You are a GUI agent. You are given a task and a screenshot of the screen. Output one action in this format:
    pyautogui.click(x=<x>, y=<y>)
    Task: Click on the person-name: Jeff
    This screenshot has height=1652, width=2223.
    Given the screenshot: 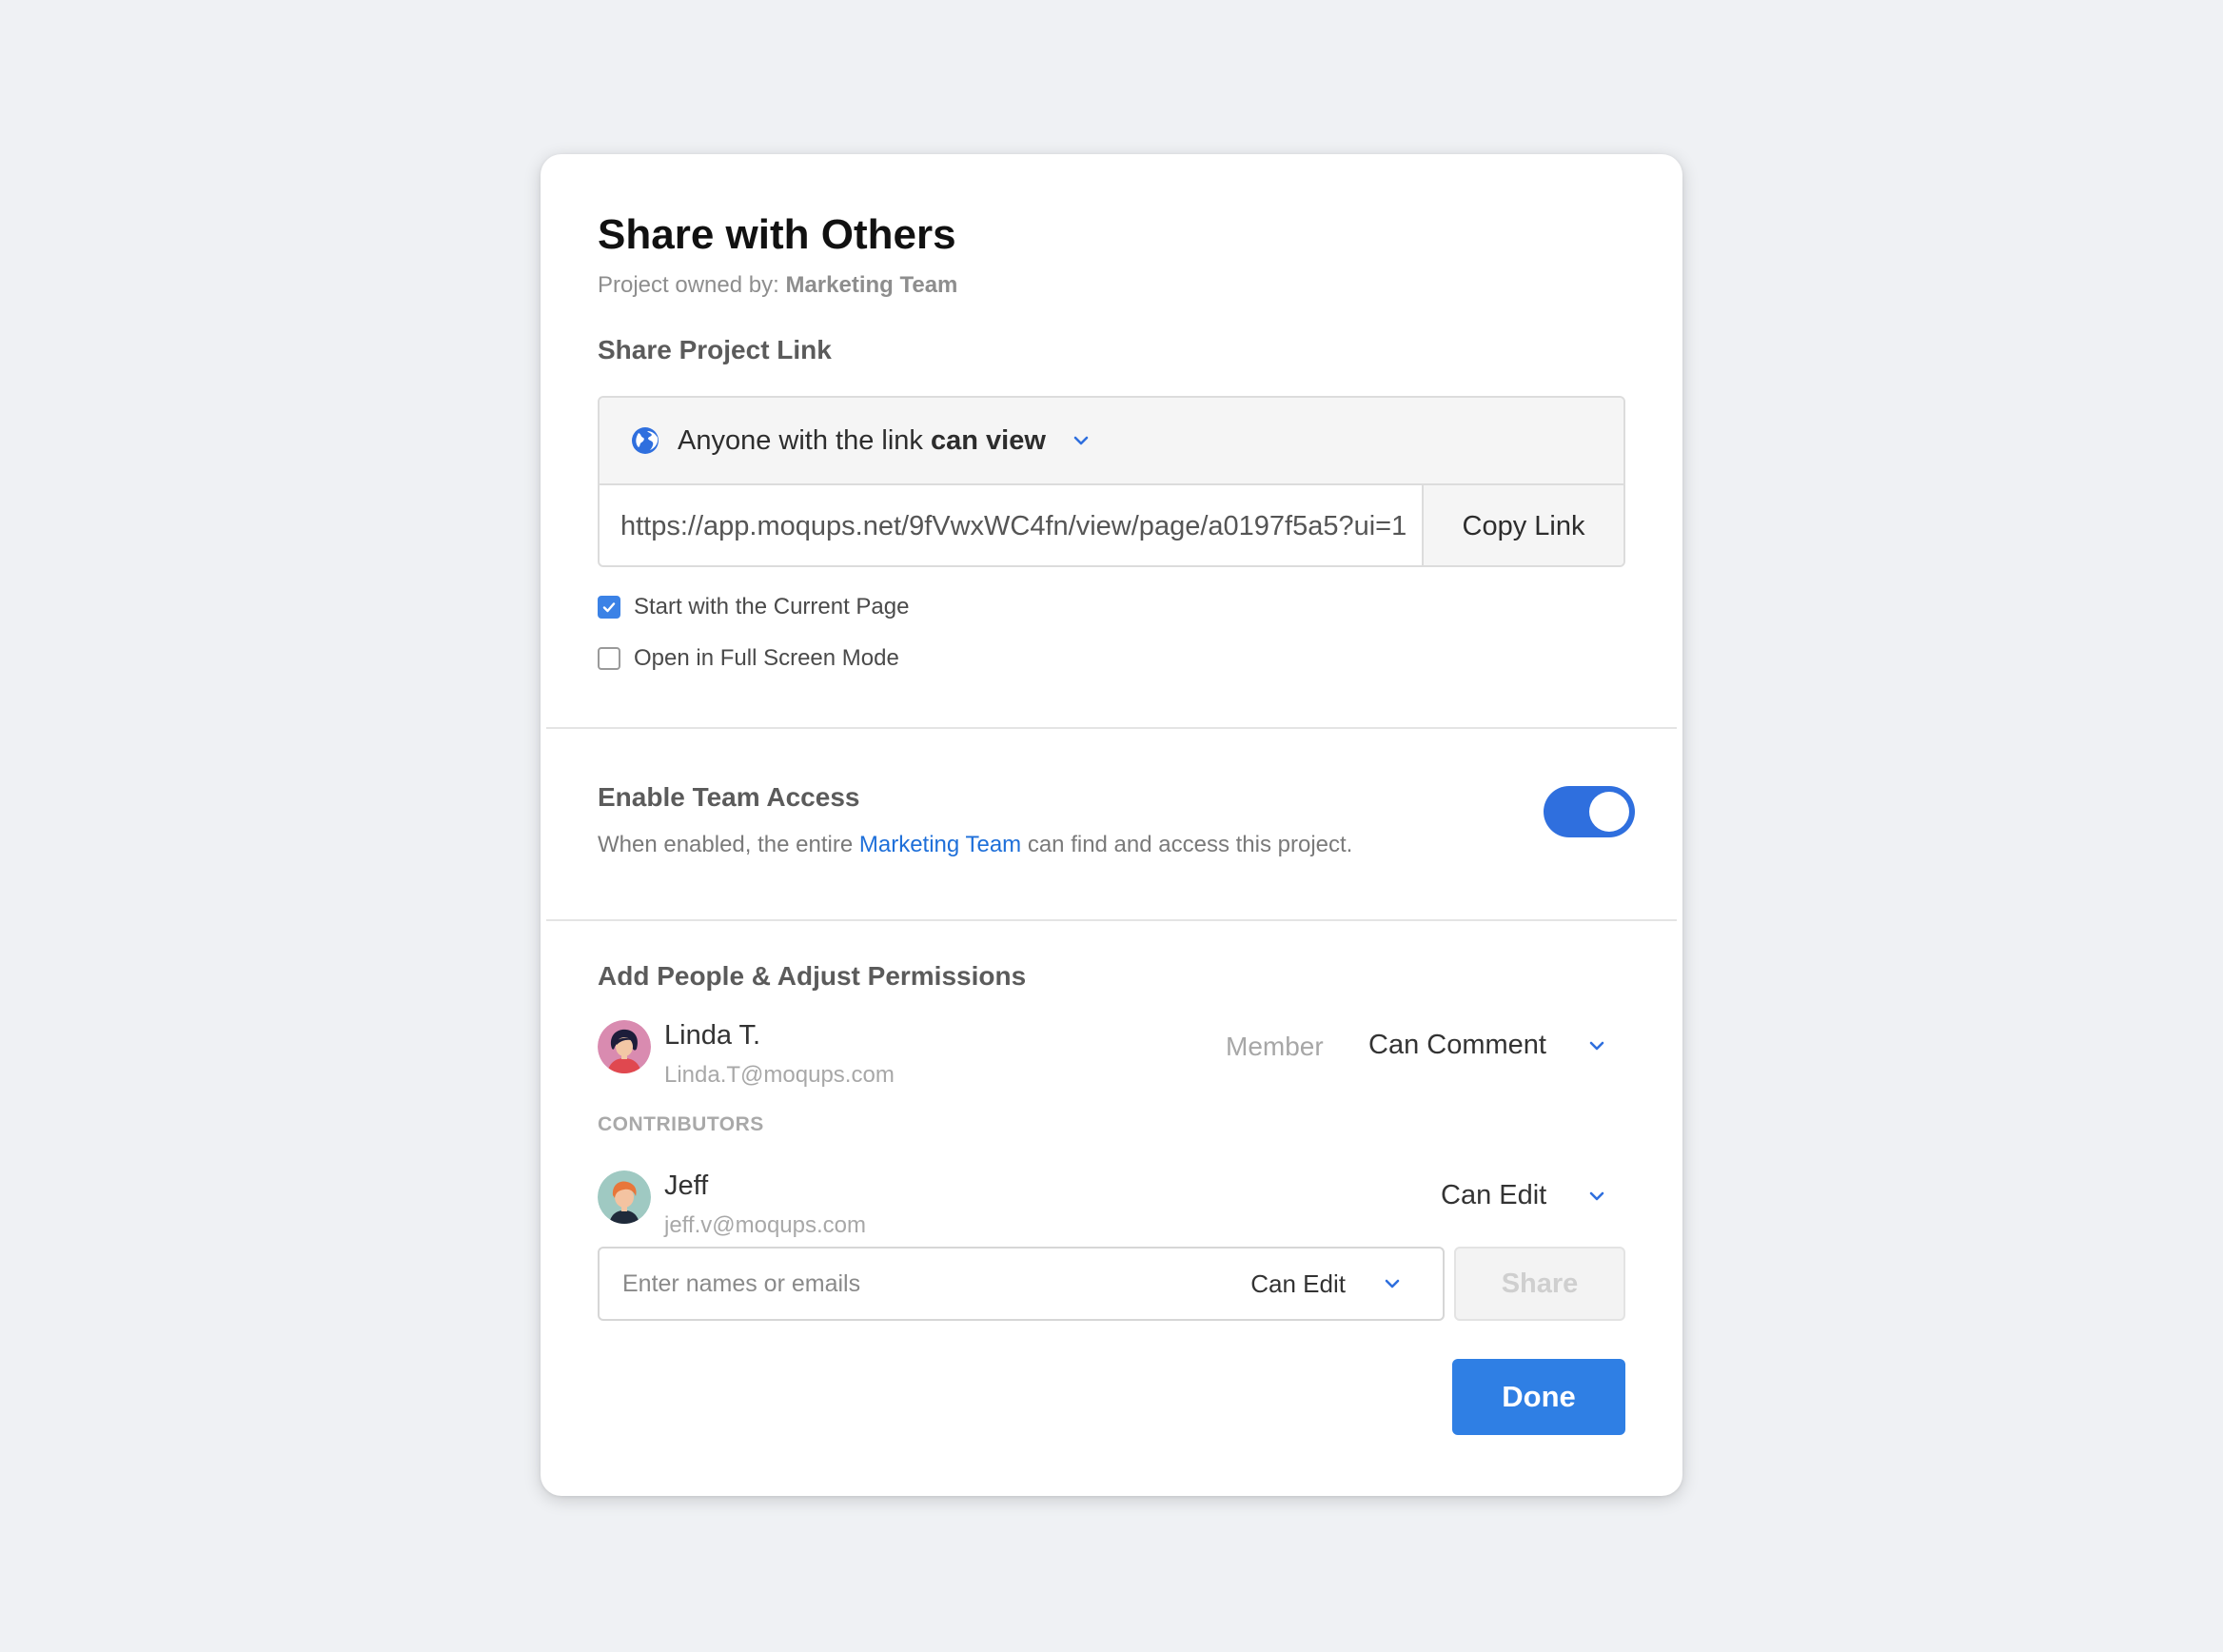 What is the action you would take?
    pyautogui.click(x=686, y=1185)
    